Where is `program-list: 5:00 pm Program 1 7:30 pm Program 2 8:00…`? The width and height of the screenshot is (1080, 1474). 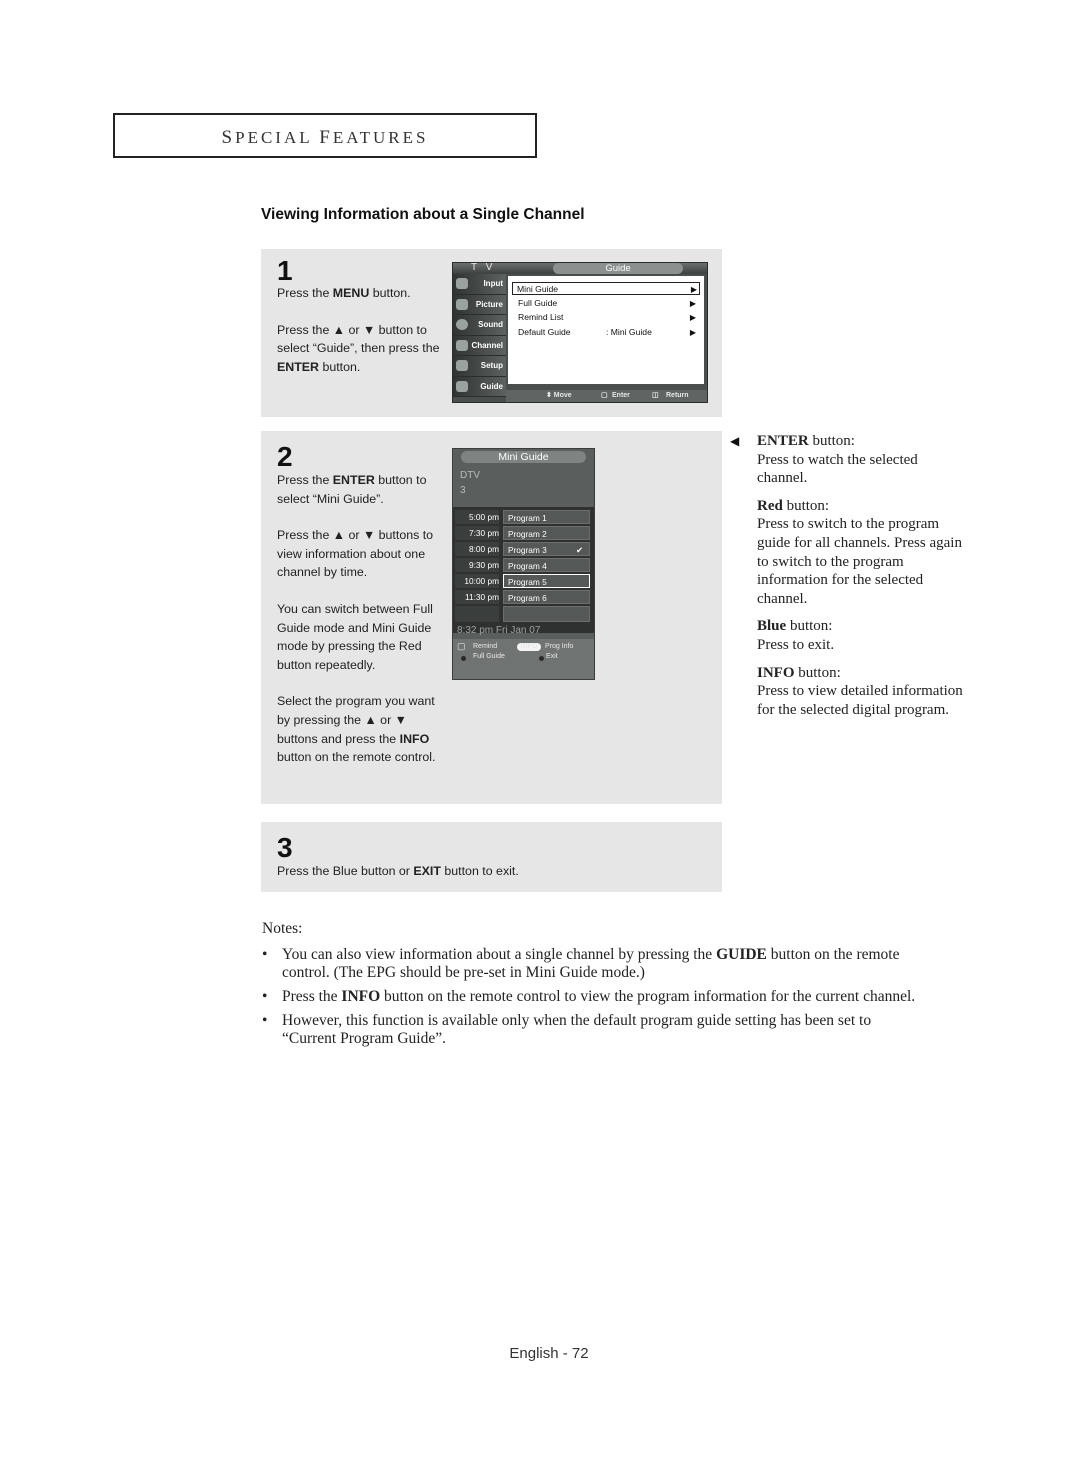 program-list: 5:00 pm Program 1 7:30 pm Program 2 8:00… is located at coordinates (523, 570).